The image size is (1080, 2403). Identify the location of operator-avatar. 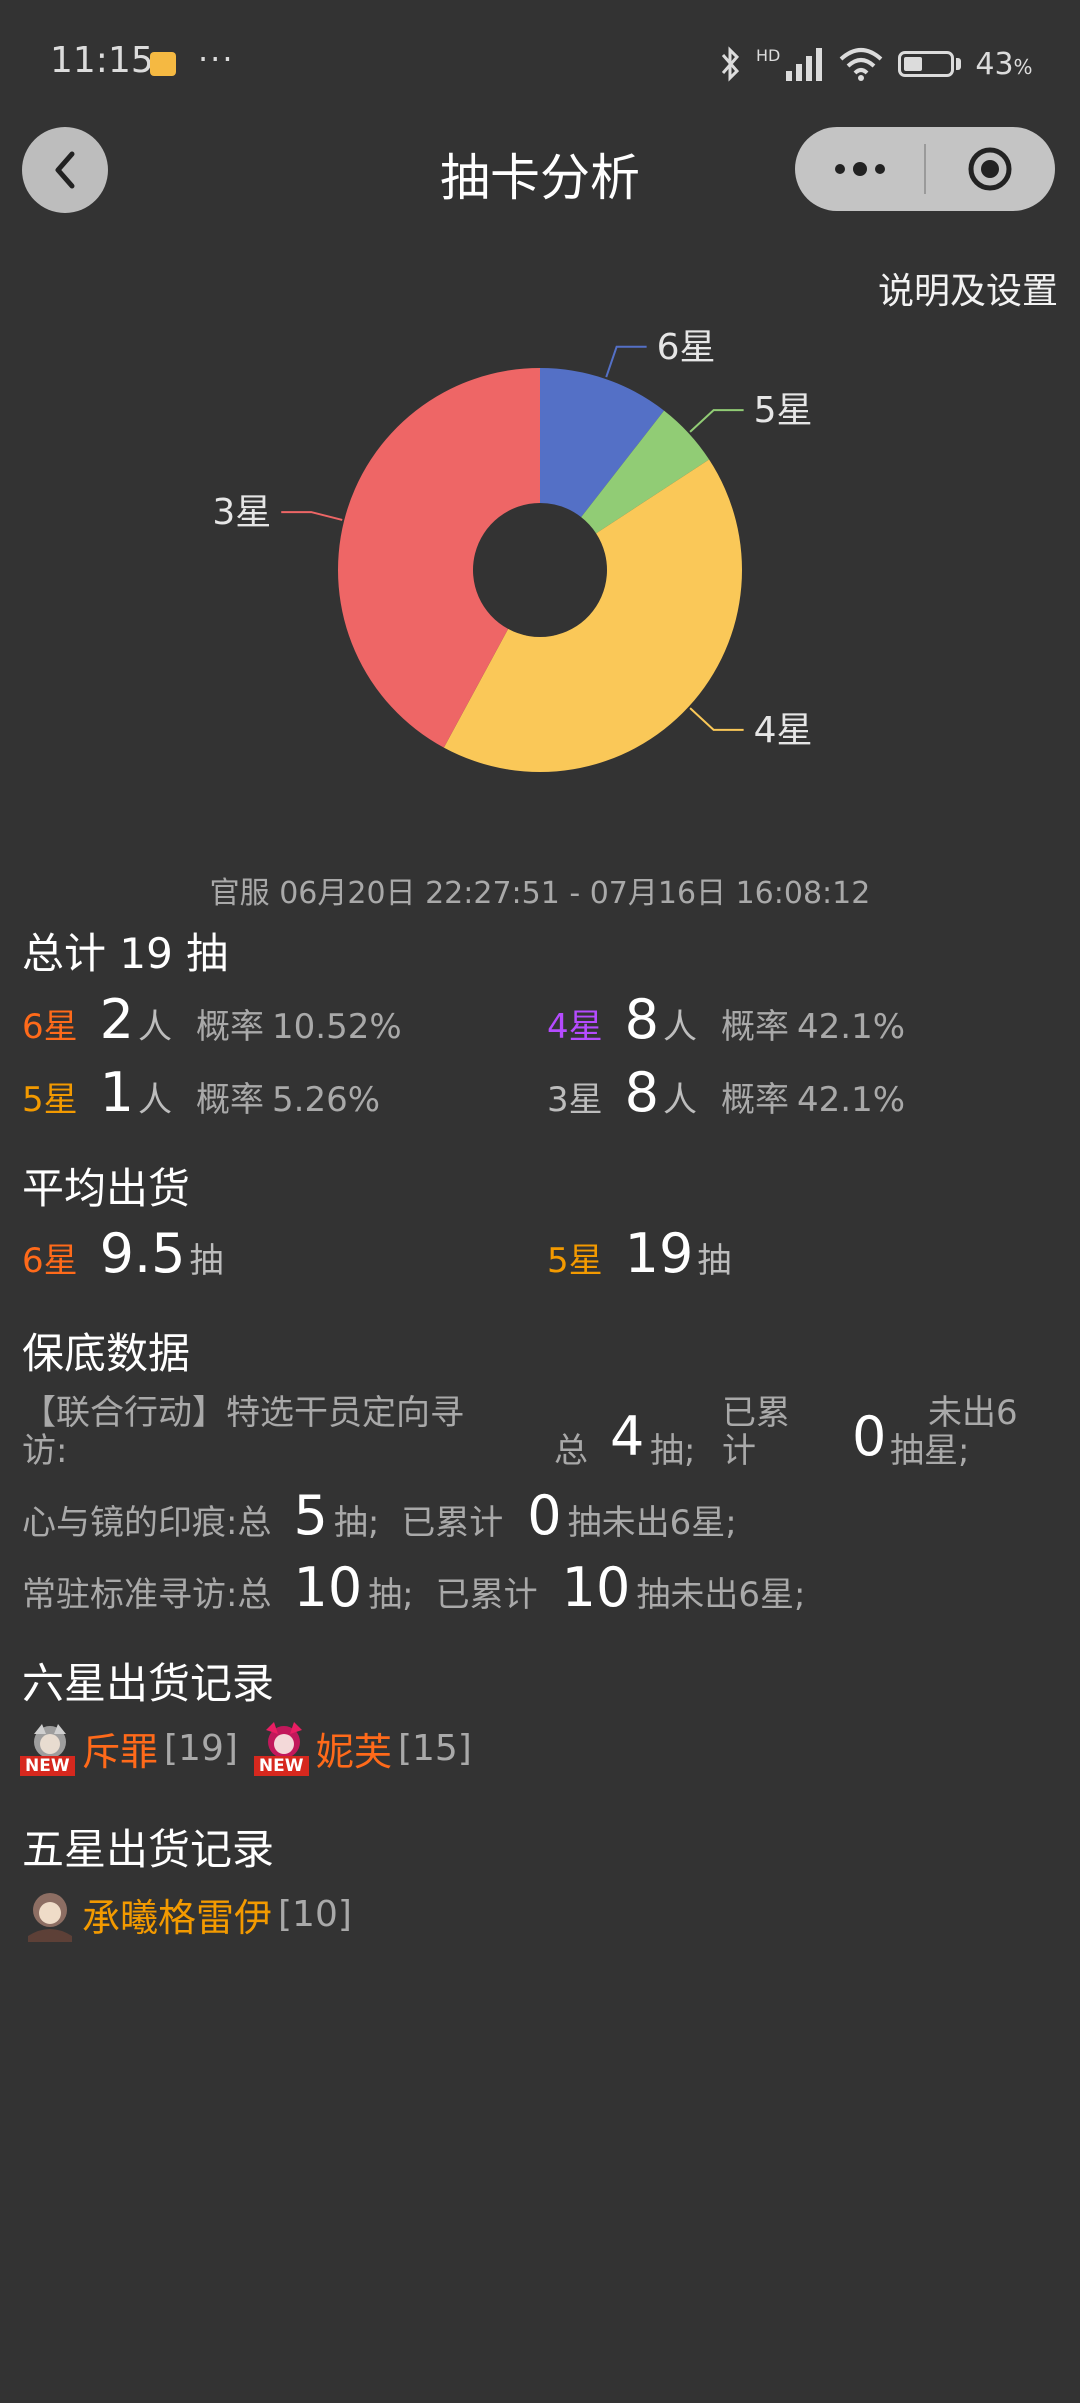
(50, 1914).